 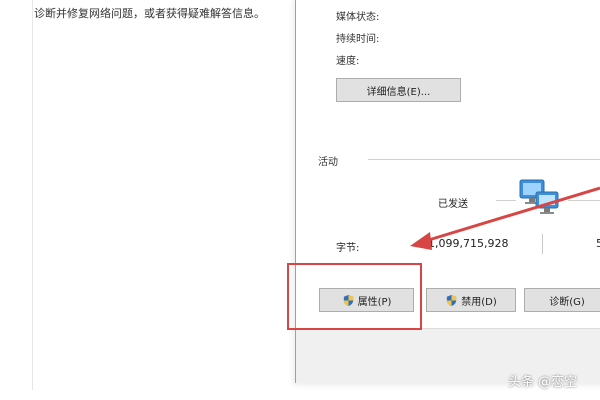 I want to click on properties-button-label: 属性(P), so click(x=374, y=302).